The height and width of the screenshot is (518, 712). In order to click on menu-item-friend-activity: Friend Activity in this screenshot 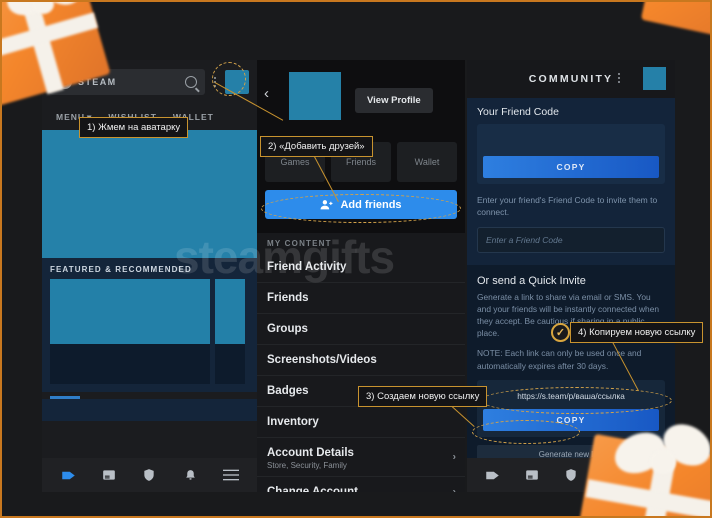, I will do `click(361, 267)`.